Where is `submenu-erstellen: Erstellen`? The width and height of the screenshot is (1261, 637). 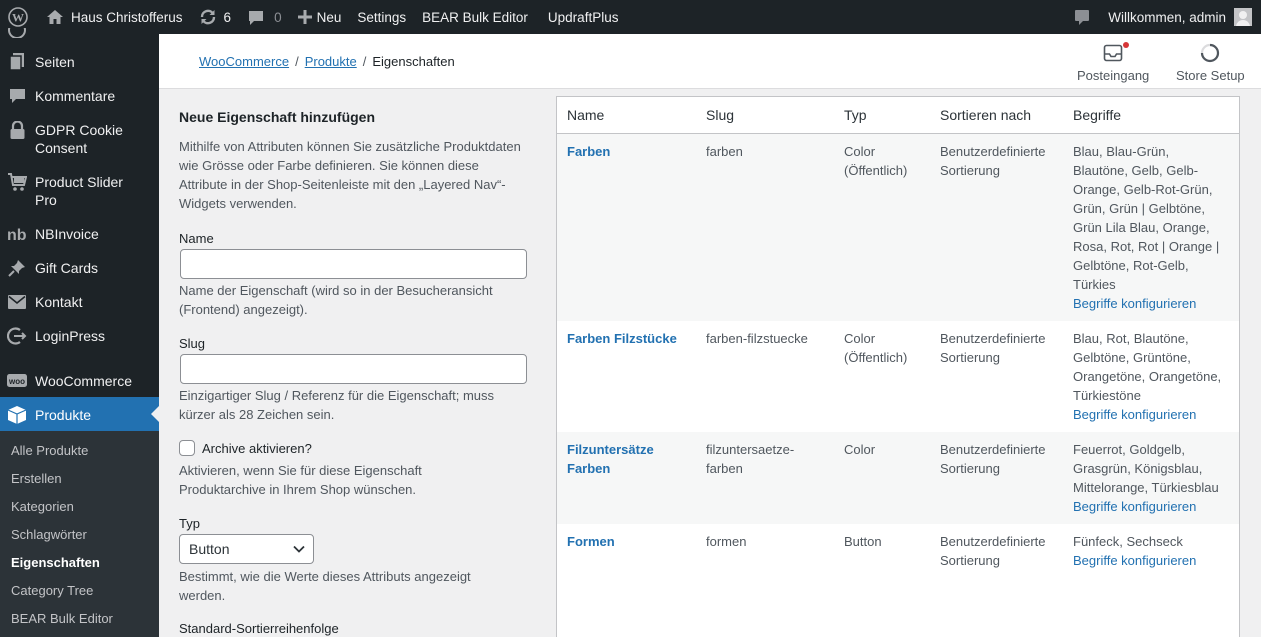
submenu-erstellen: Erstellen is located at coordinates (36, 478).